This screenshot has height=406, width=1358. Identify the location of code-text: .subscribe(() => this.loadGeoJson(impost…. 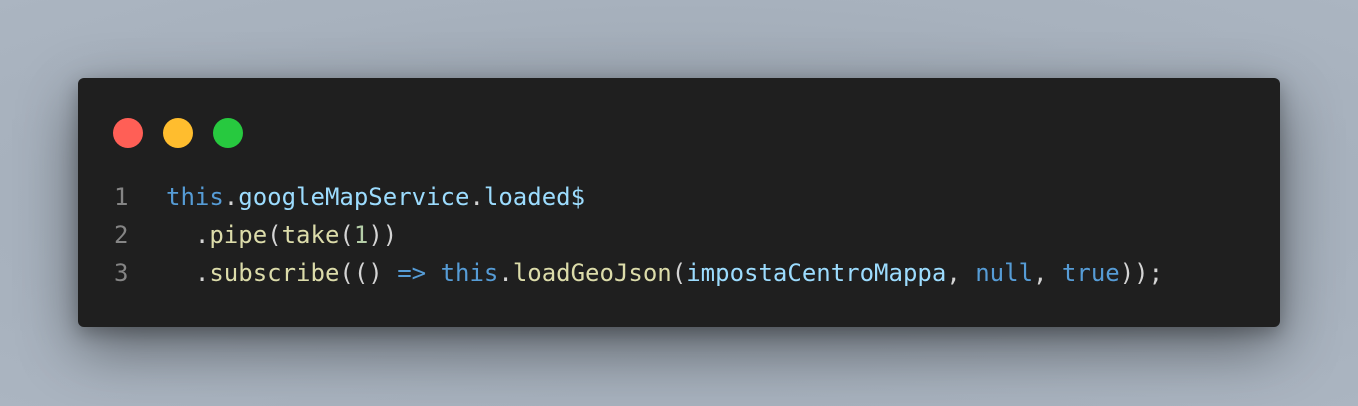
(664, 273).